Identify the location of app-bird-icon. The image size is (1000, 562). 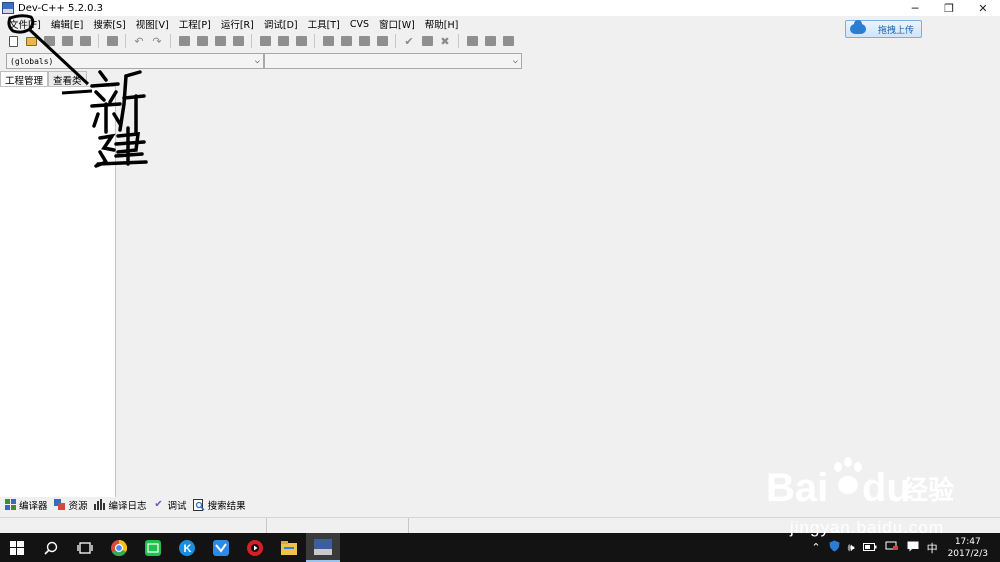
(221, 547).